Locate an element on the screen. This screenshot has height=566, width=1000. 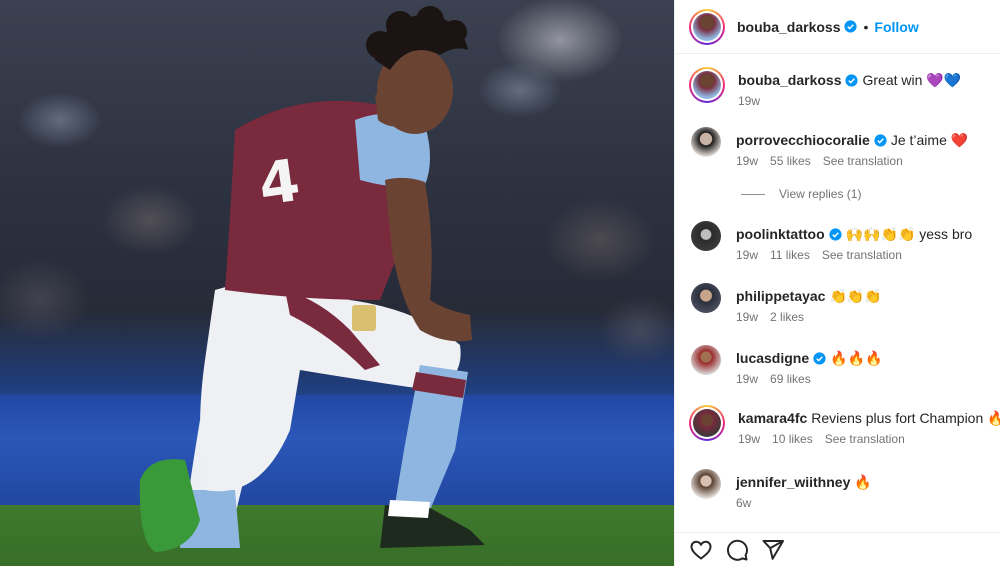
comment-likes: 2 likes is located at coordinates (787, 317).